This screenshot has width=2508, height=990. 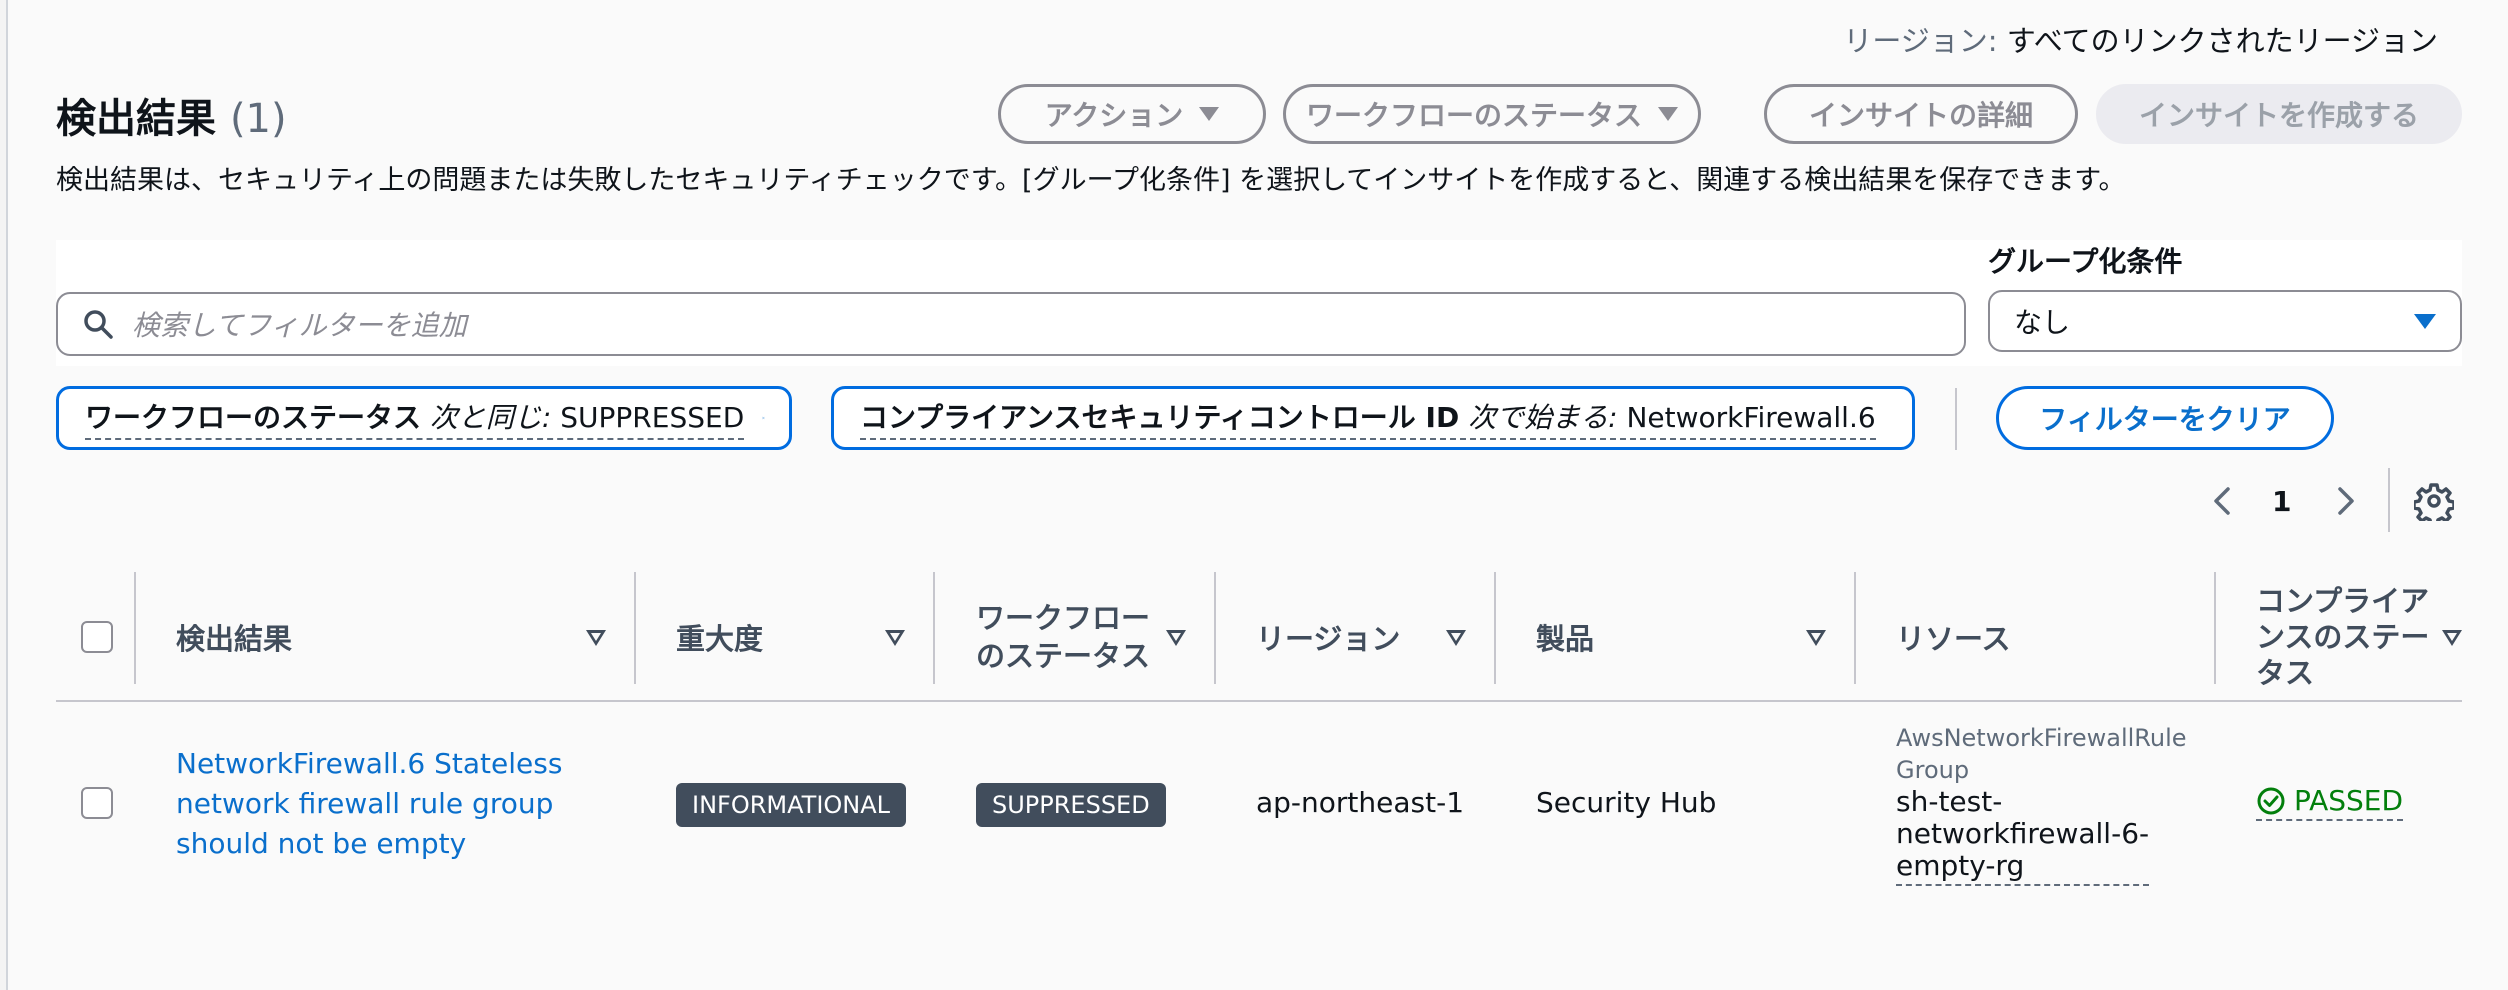 I want to click on workflow-status-button-label: ワークフローのステータス, so click(x=1473, y=115).